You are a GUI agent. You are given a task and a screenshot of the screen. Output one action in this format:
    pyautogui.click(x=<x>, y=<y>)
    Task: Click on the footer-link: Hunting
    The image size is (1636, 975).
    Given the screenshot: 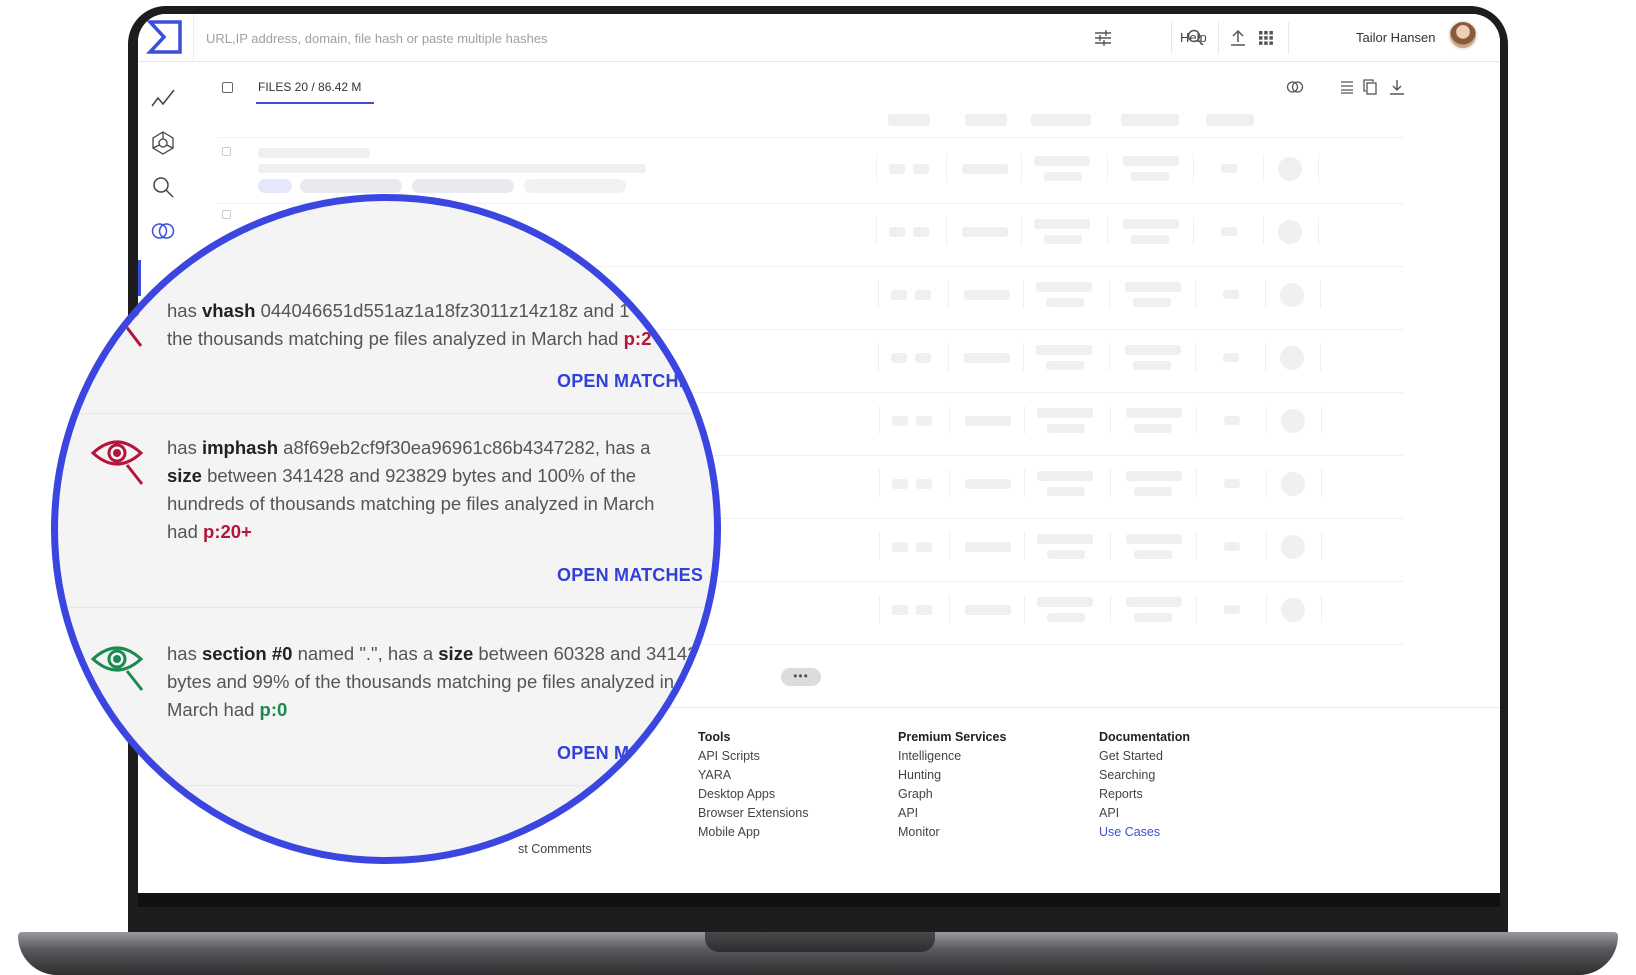 What is the action you would take?
    pyautogui.click(x=952, y=775)
    